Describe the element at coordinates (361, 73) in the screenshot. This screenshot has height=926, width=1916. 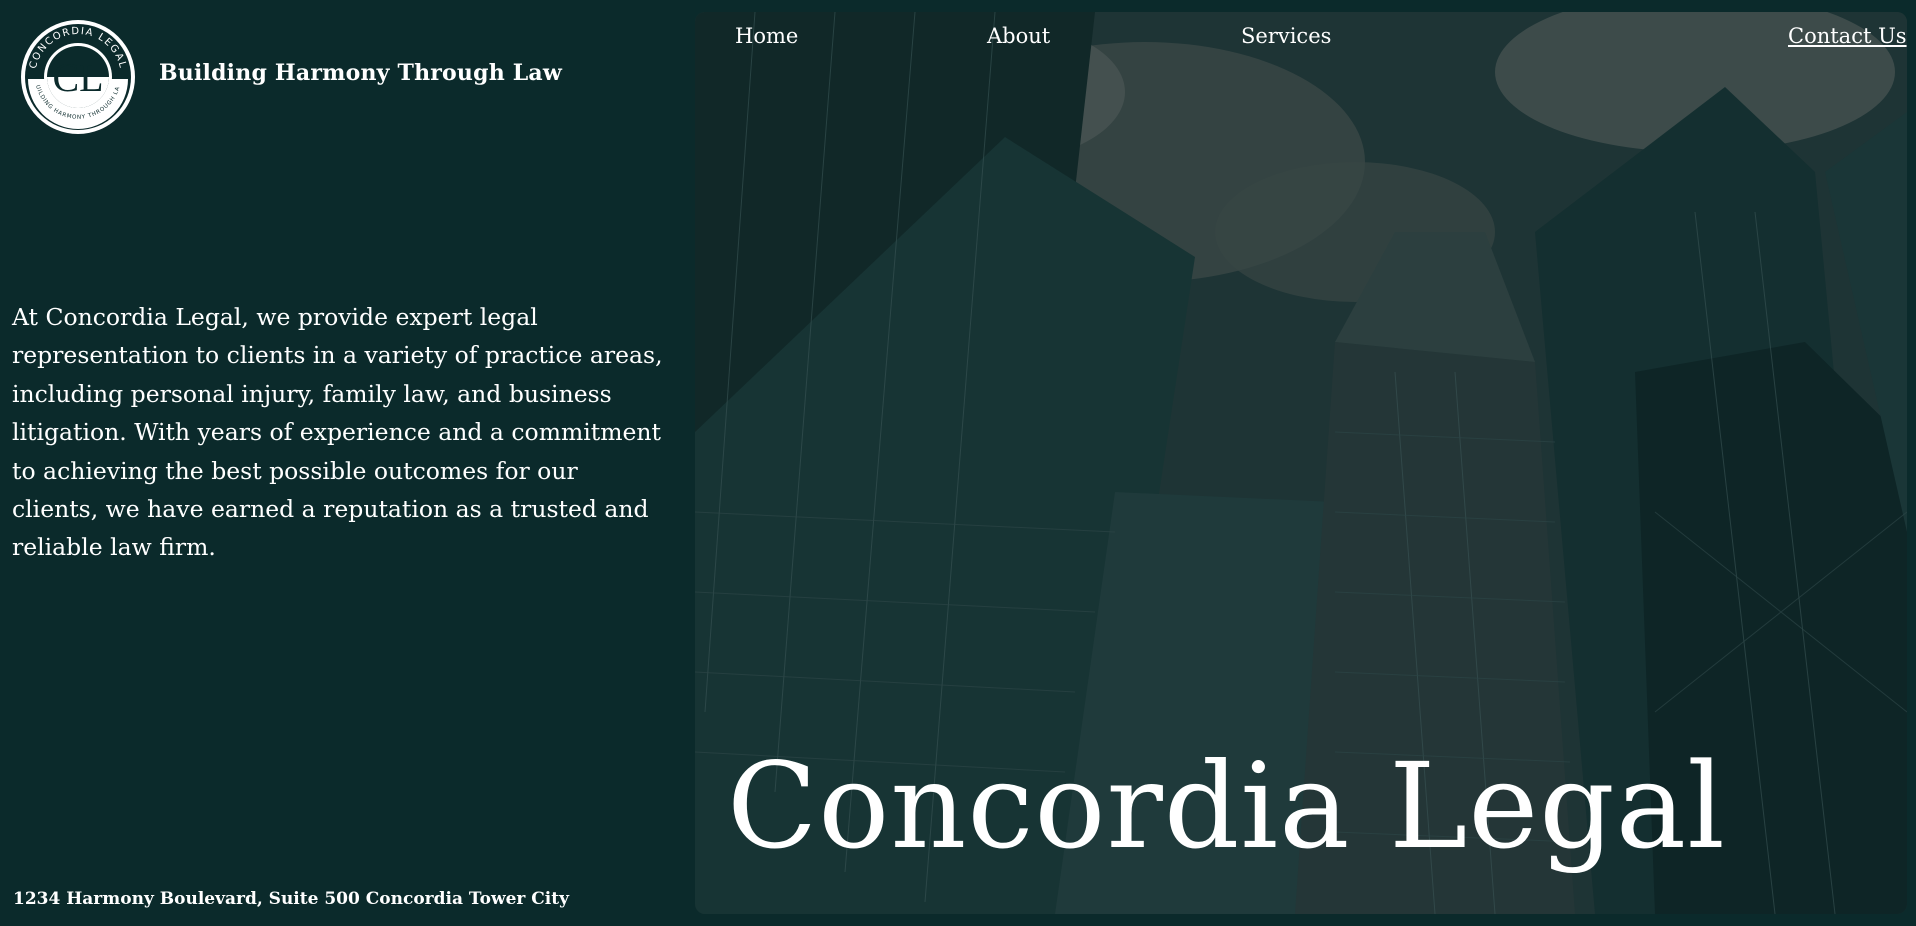
I see `tagline: Building Harmony Through Law` at that location.